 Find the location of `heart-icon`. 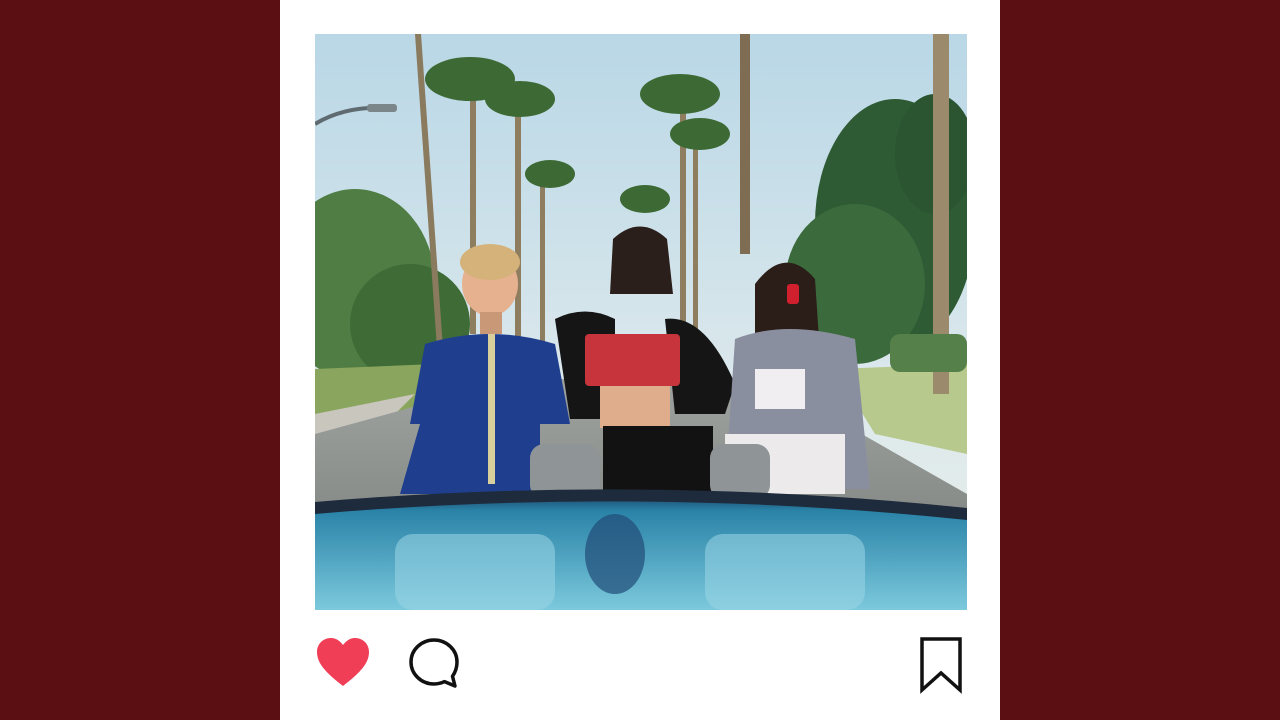

heart-icon is located at coordinates (343, 663).